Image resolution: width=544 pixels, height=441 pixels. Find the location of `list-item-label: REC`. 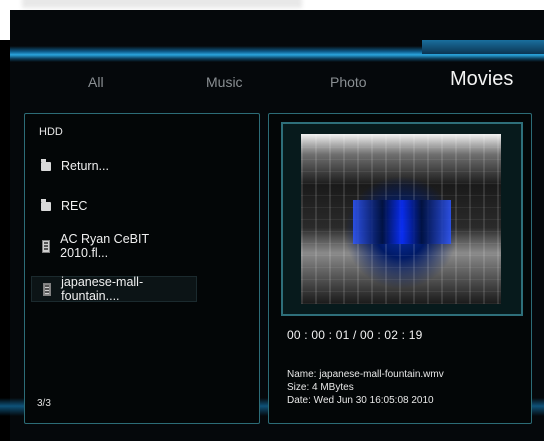

list-item-label: REC is located at coordinates (74, 206).